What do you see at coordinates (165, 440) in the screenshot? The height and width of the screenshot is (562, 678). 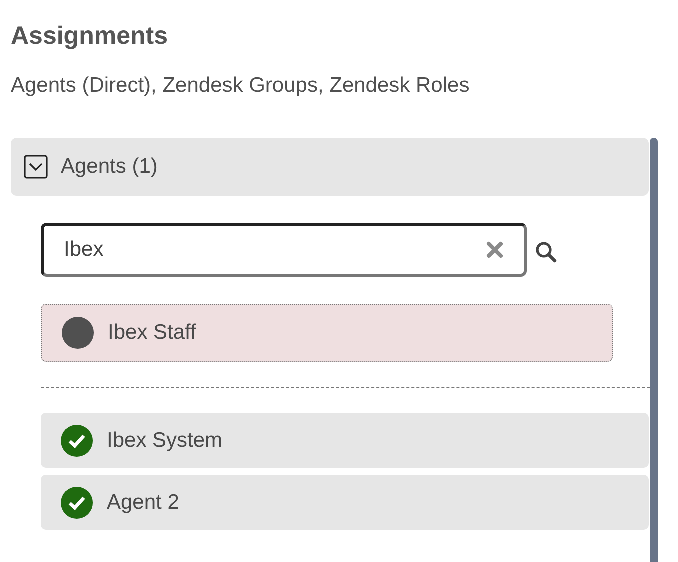 I see `agent-name: Ibex System` at bounding box center [165, 440].